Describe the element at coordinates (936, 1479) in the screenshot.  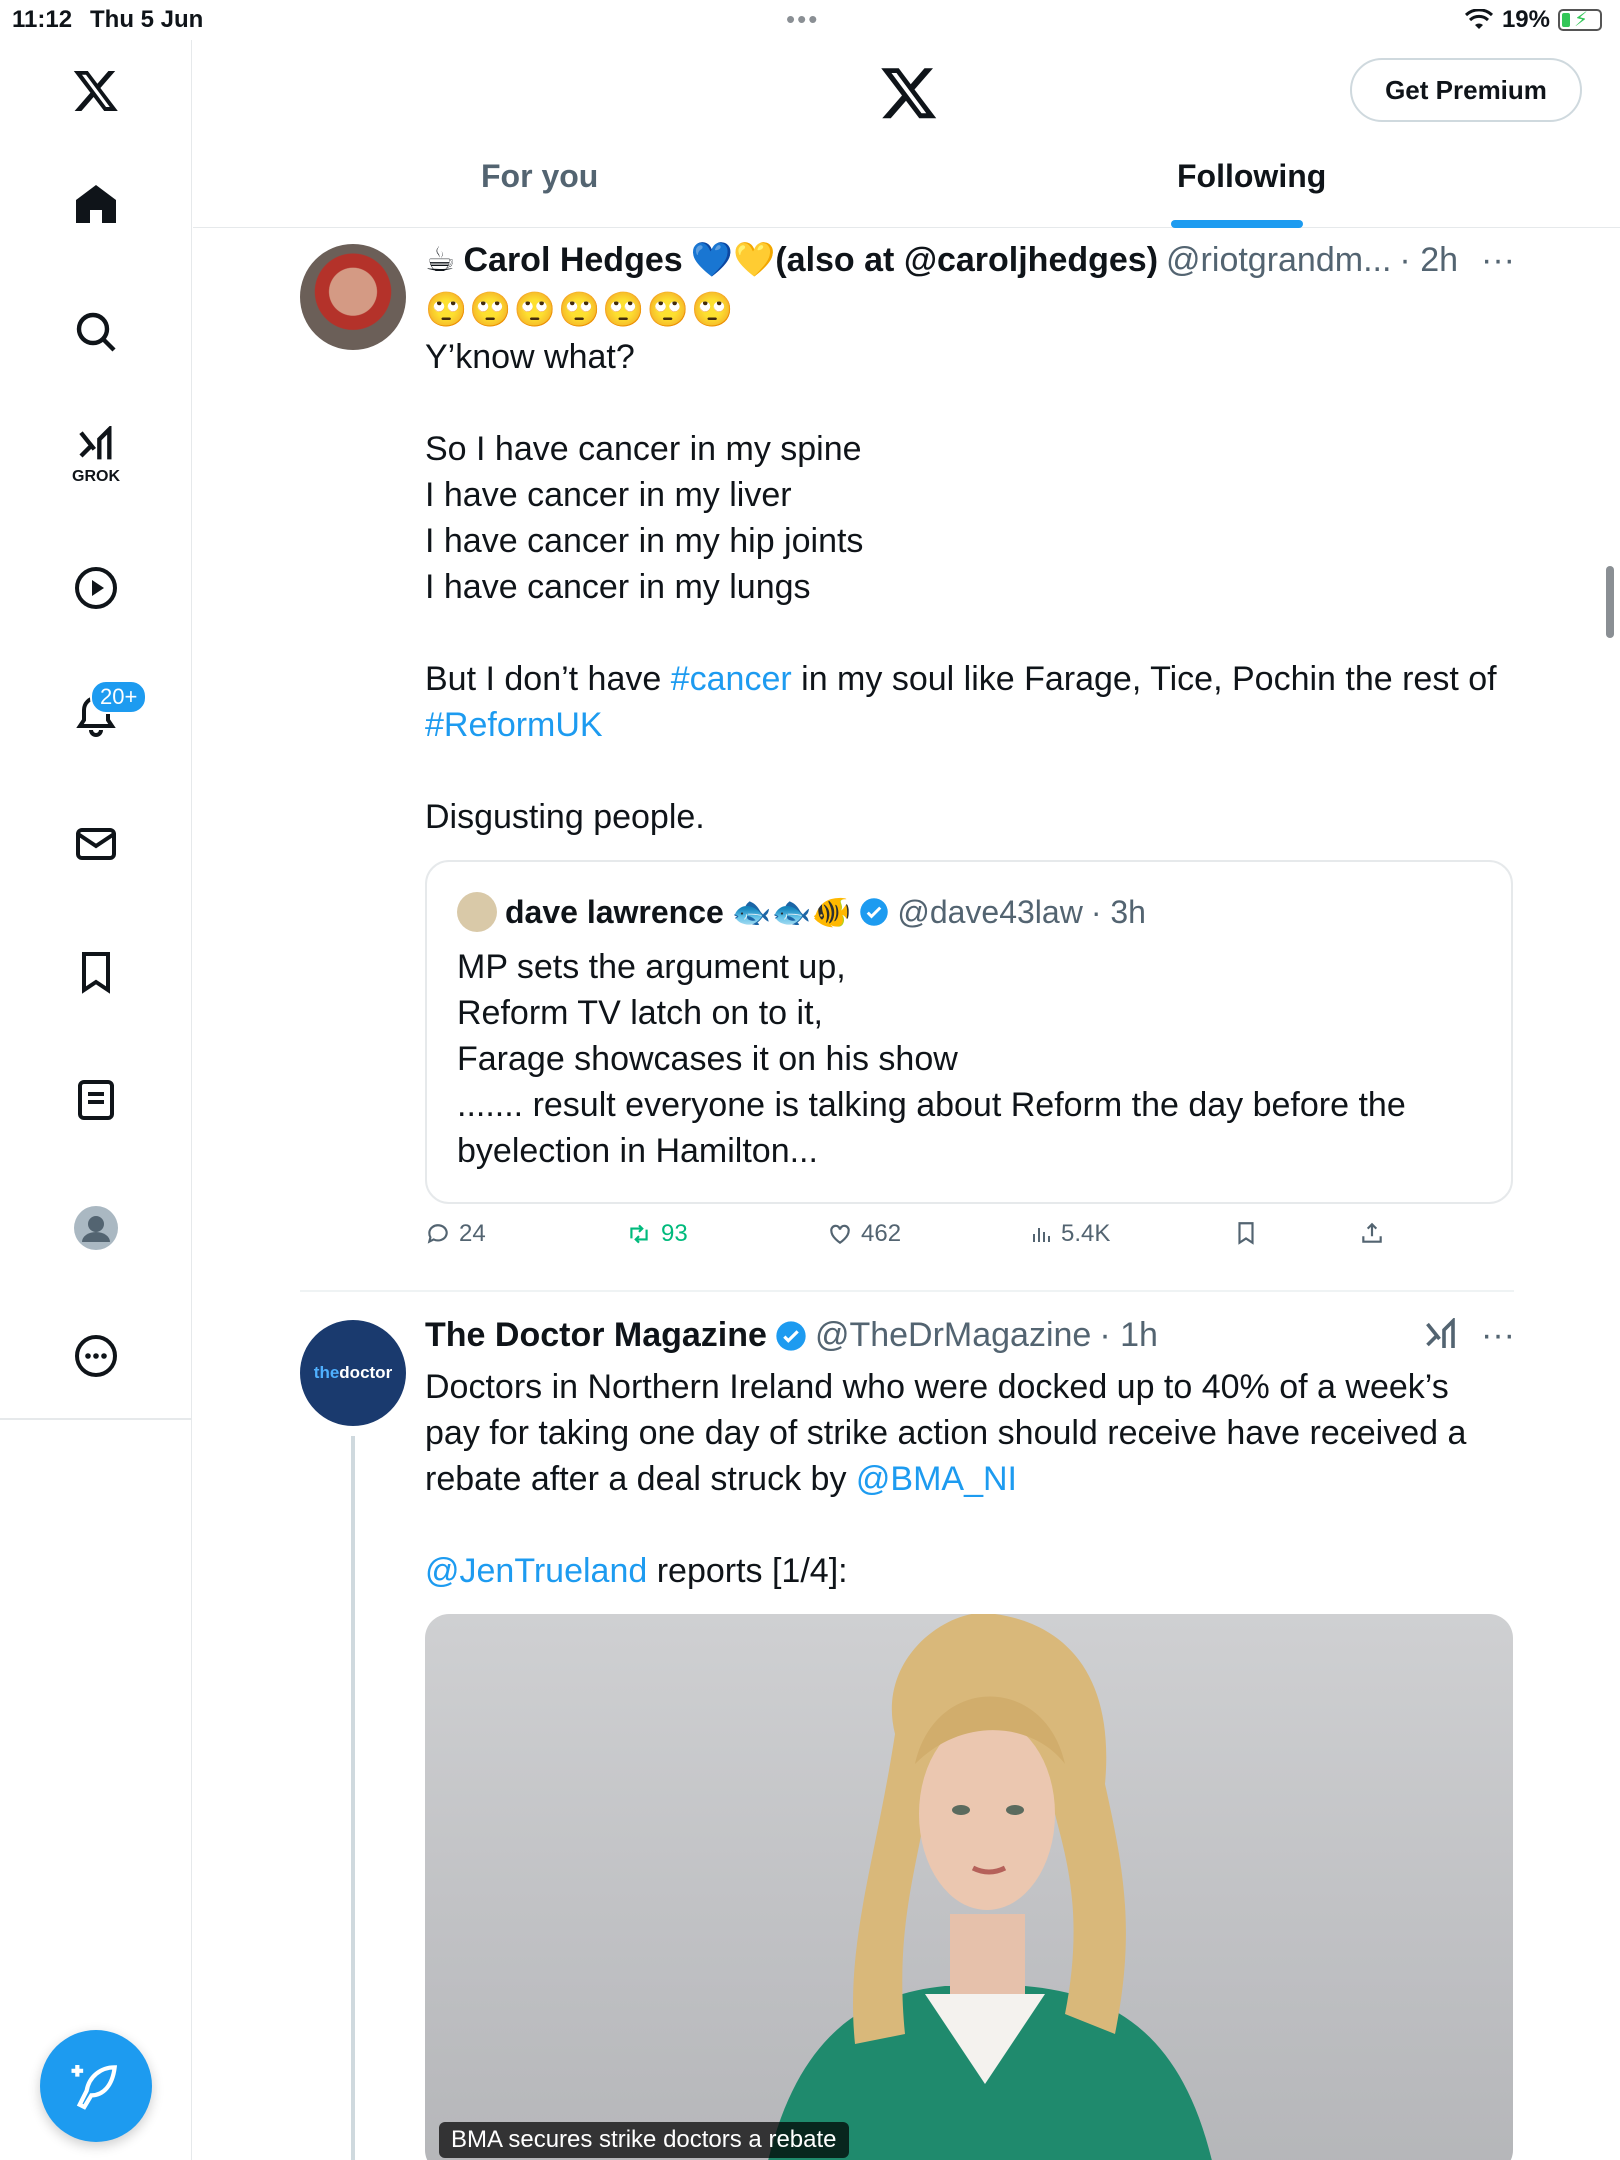
I see `mention-bma-ni: @BMA_NI` at that location.